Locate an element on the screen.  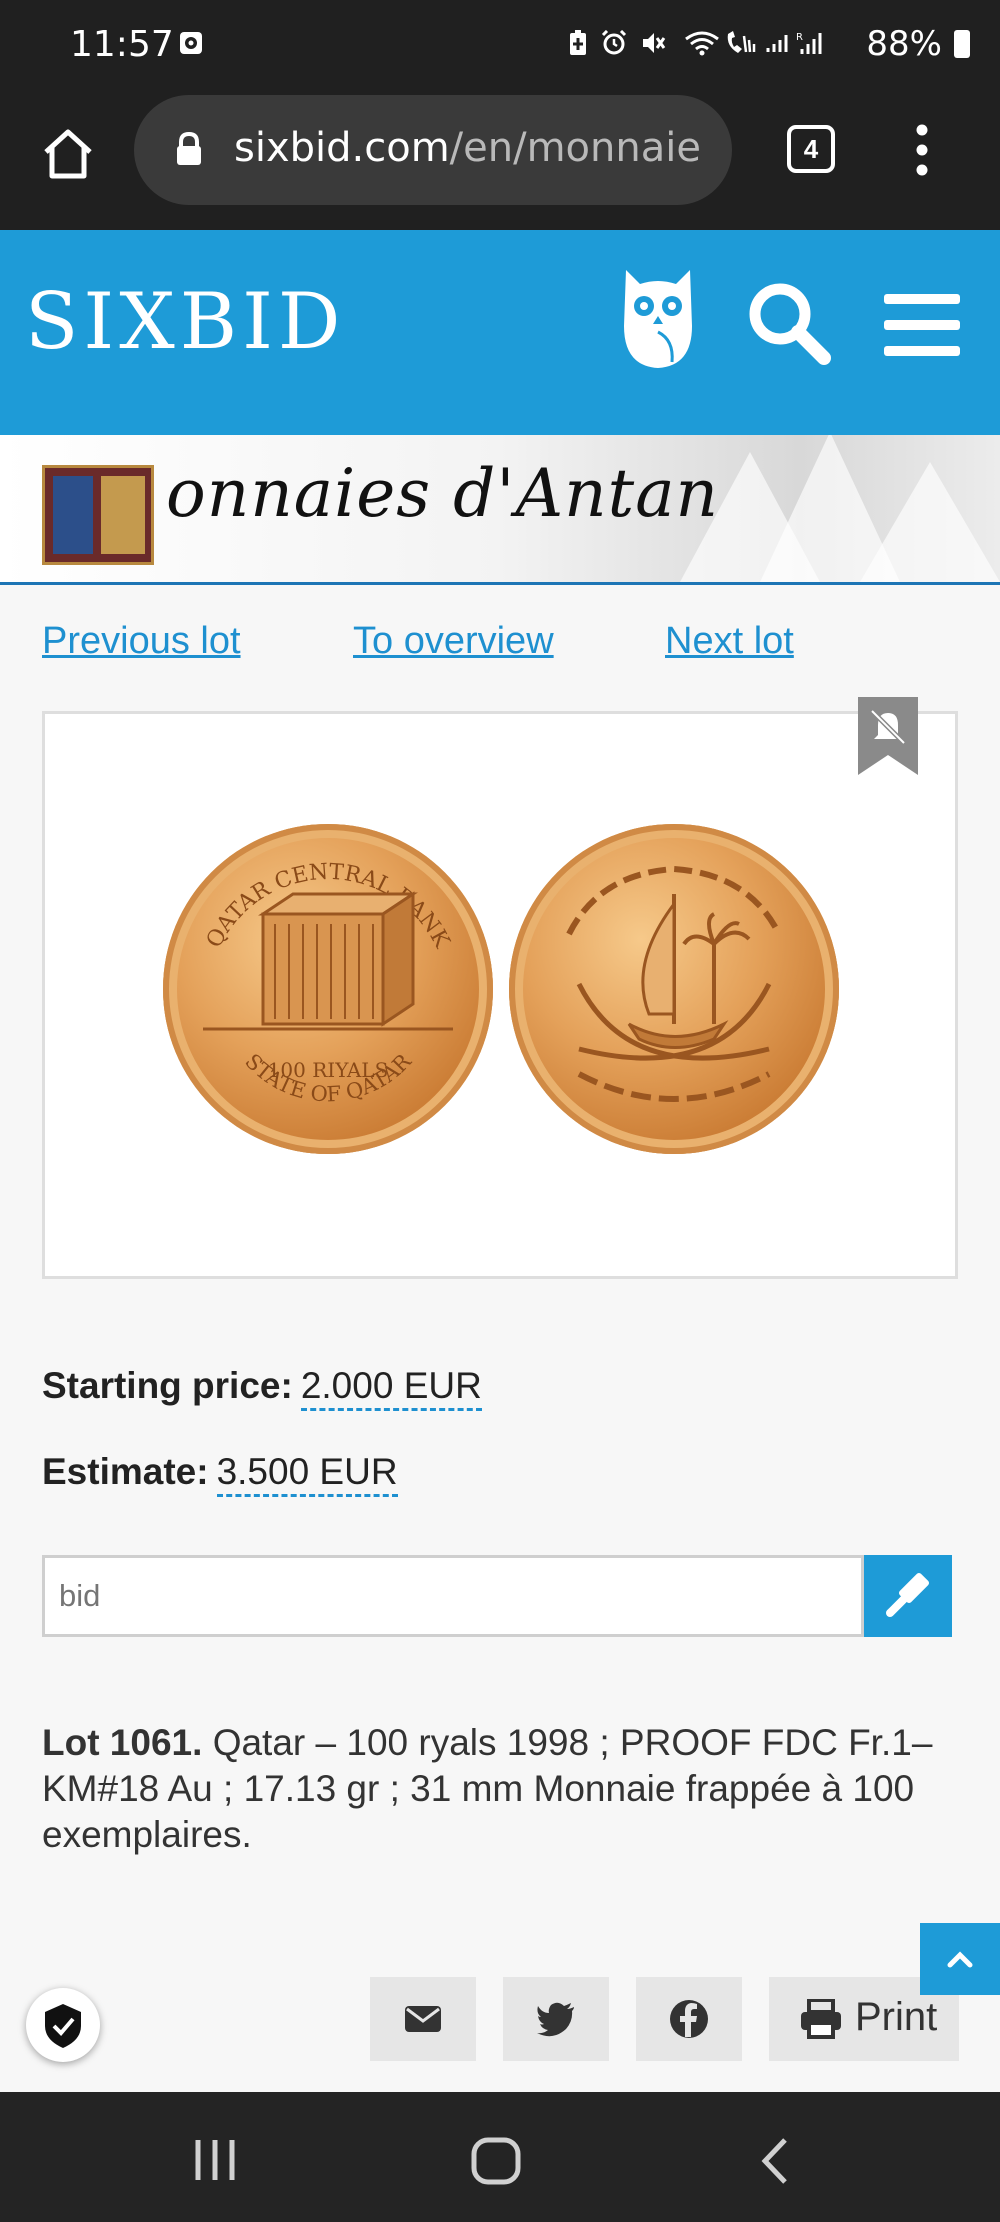
svg-text: R is located at coordinates (799, 37).